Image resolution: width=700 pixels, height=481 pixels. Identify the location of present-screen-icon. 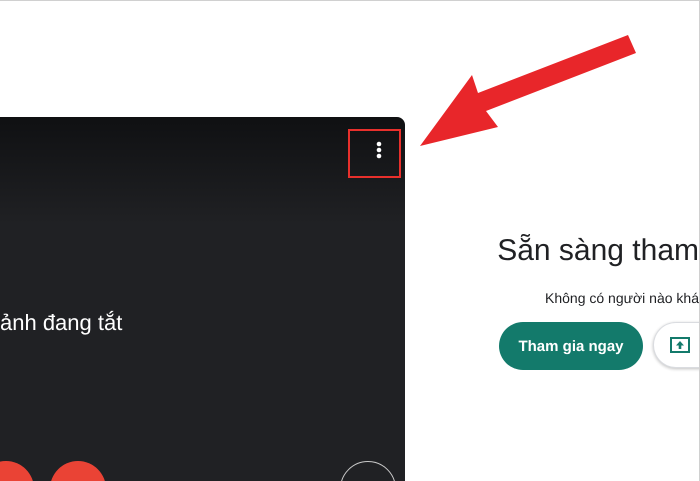
(680, 345).